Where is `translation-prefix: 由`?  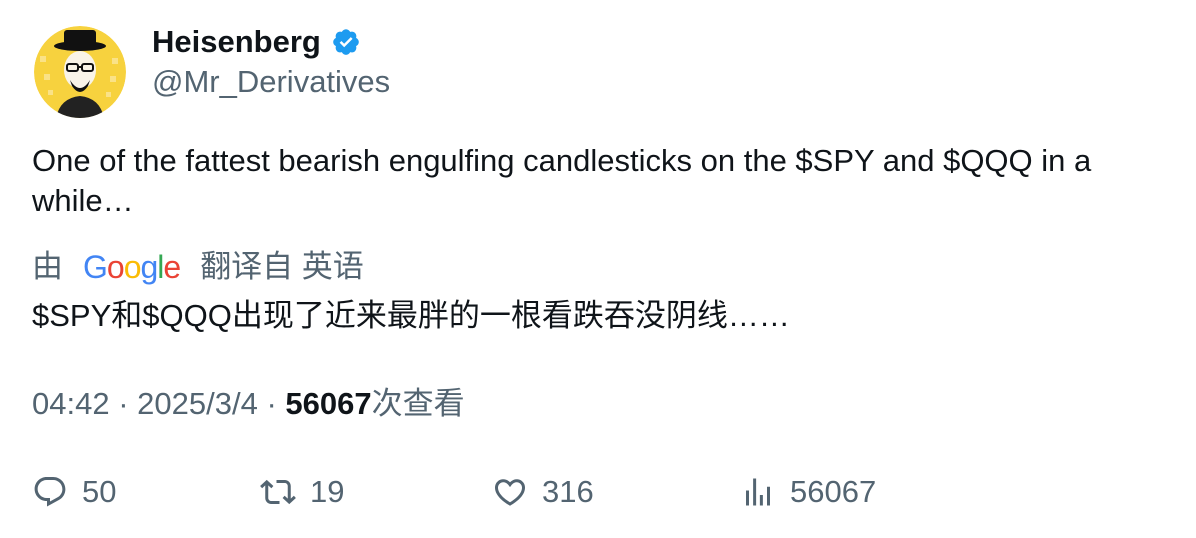
translation-prefix: 由 is located at coordinates (47, 266).